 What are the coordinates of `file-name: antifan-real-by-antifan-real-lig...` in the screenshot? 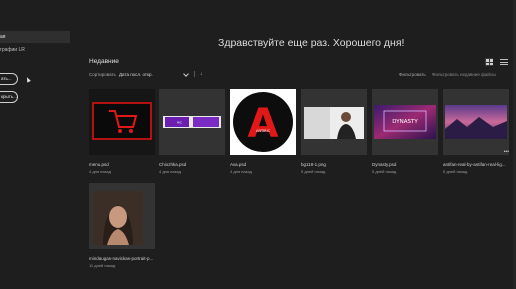 It's located at (474, 164).